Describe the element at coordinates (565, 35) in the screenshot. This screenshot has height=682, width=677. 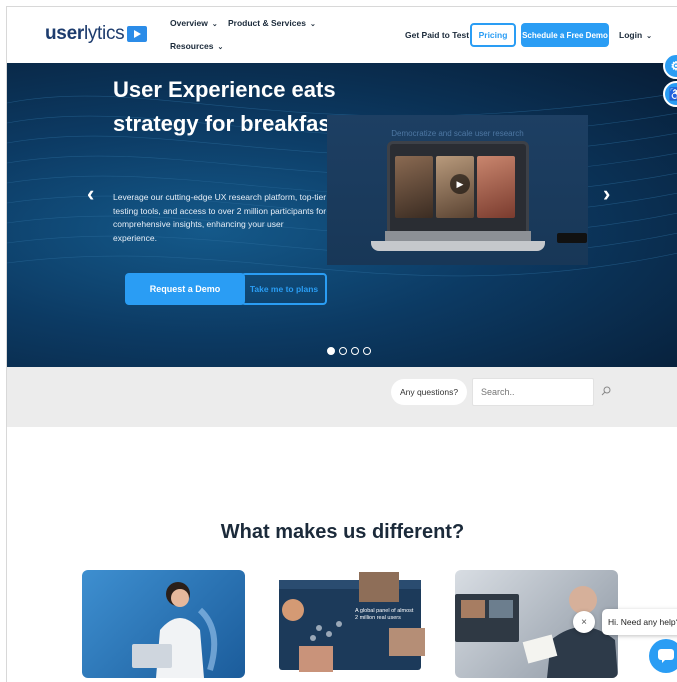
I see `schedule-demo-button: Schedule a Free Demo` at that location.